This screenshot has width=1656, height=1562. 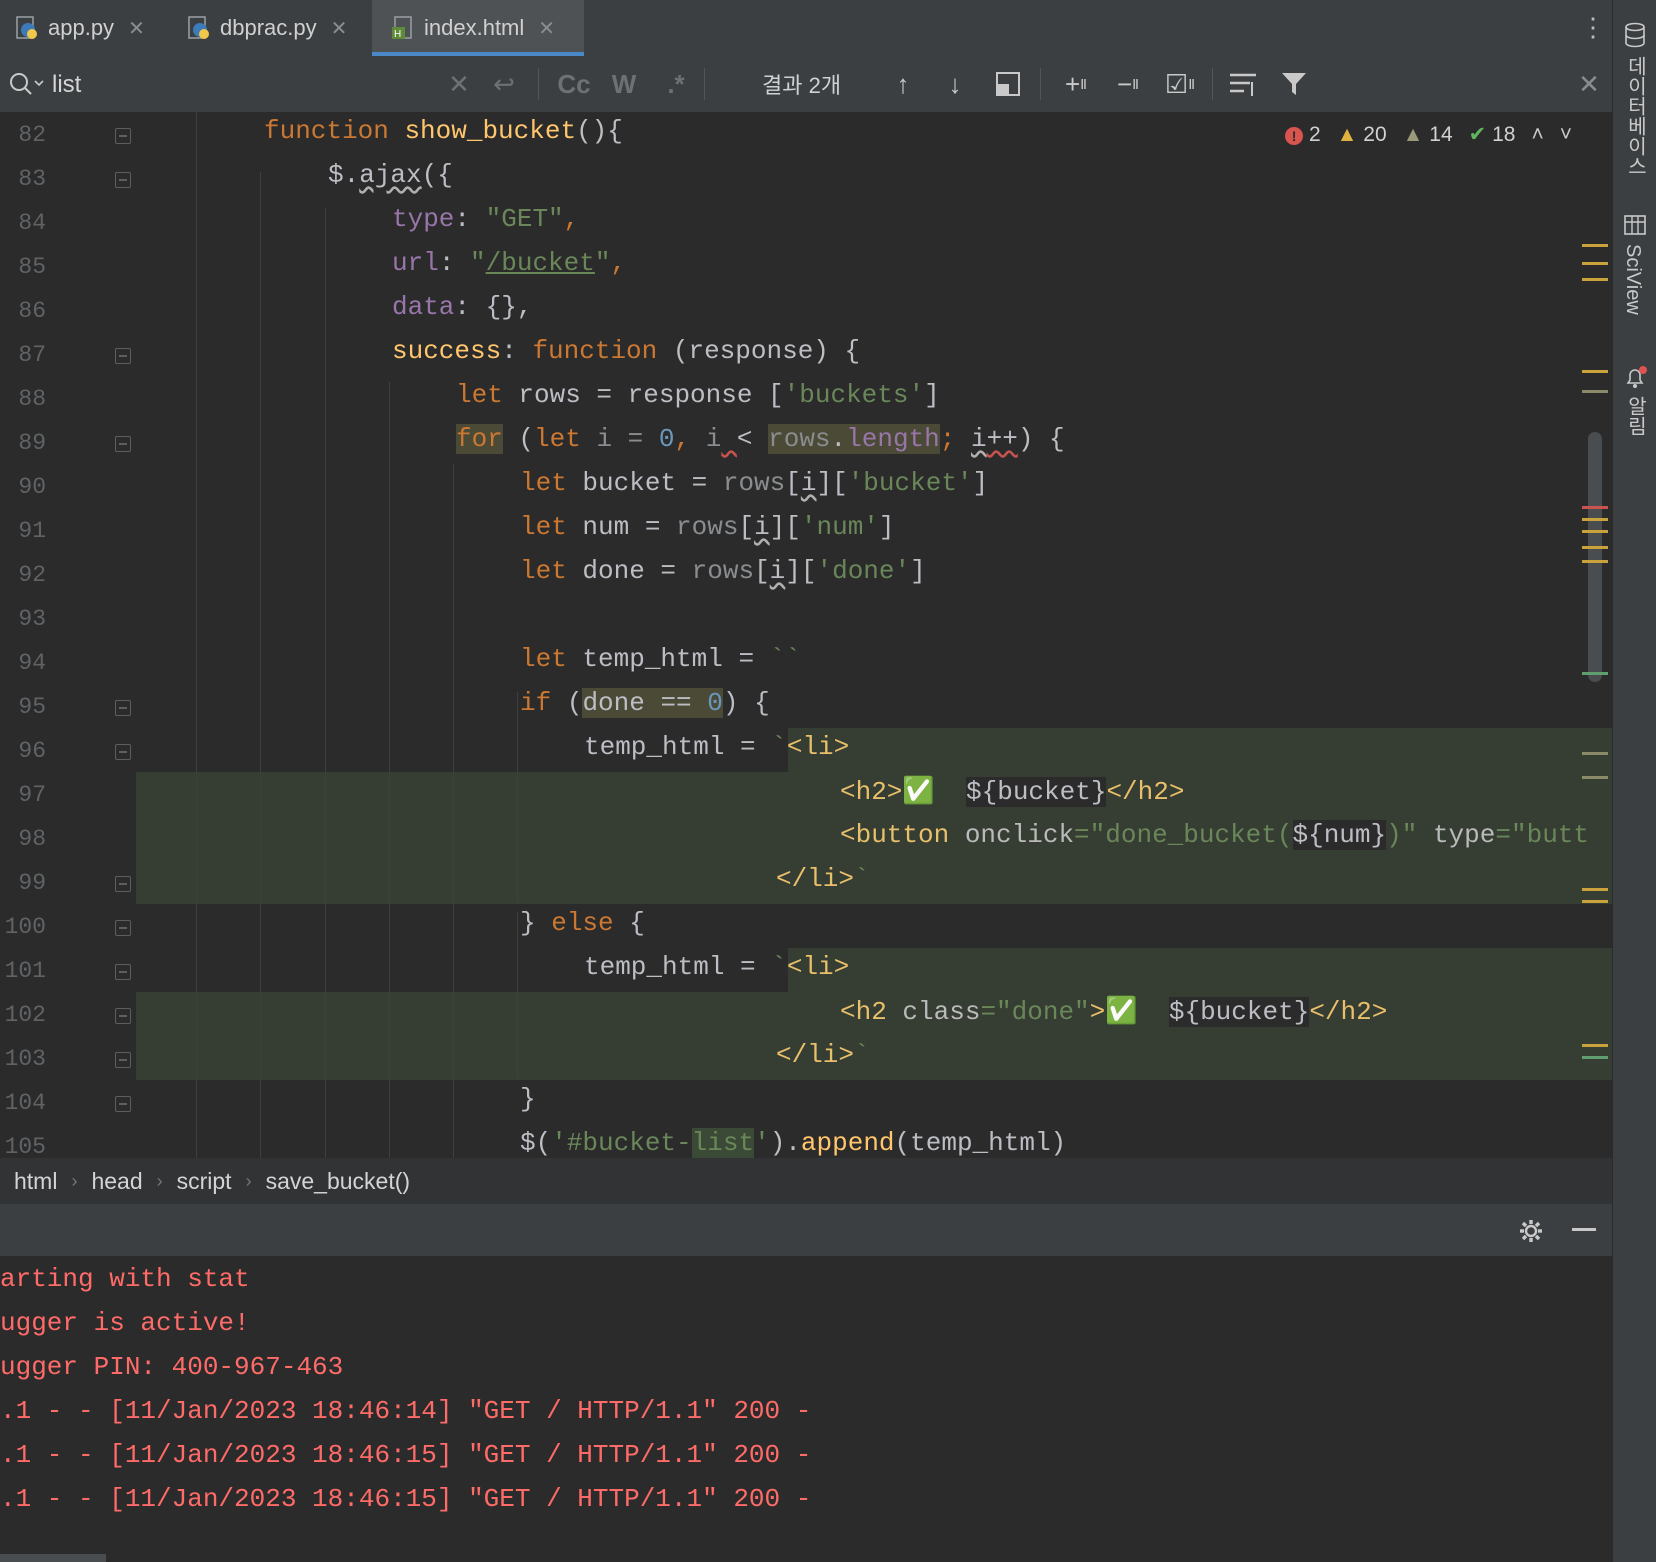 I want to click on line-number: 95, so click(x=32, y=707).